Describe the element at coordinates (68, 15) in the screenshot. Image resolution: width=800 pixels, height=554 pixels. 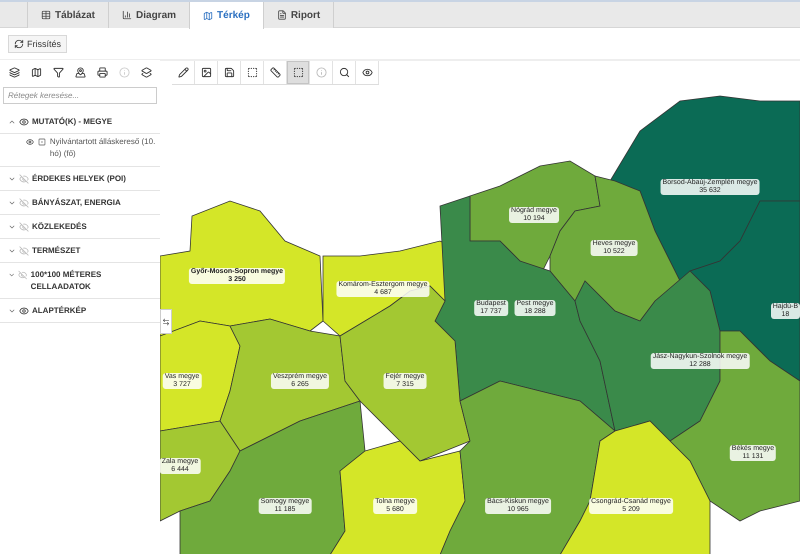
I see `tab: Táblázat` at that location.